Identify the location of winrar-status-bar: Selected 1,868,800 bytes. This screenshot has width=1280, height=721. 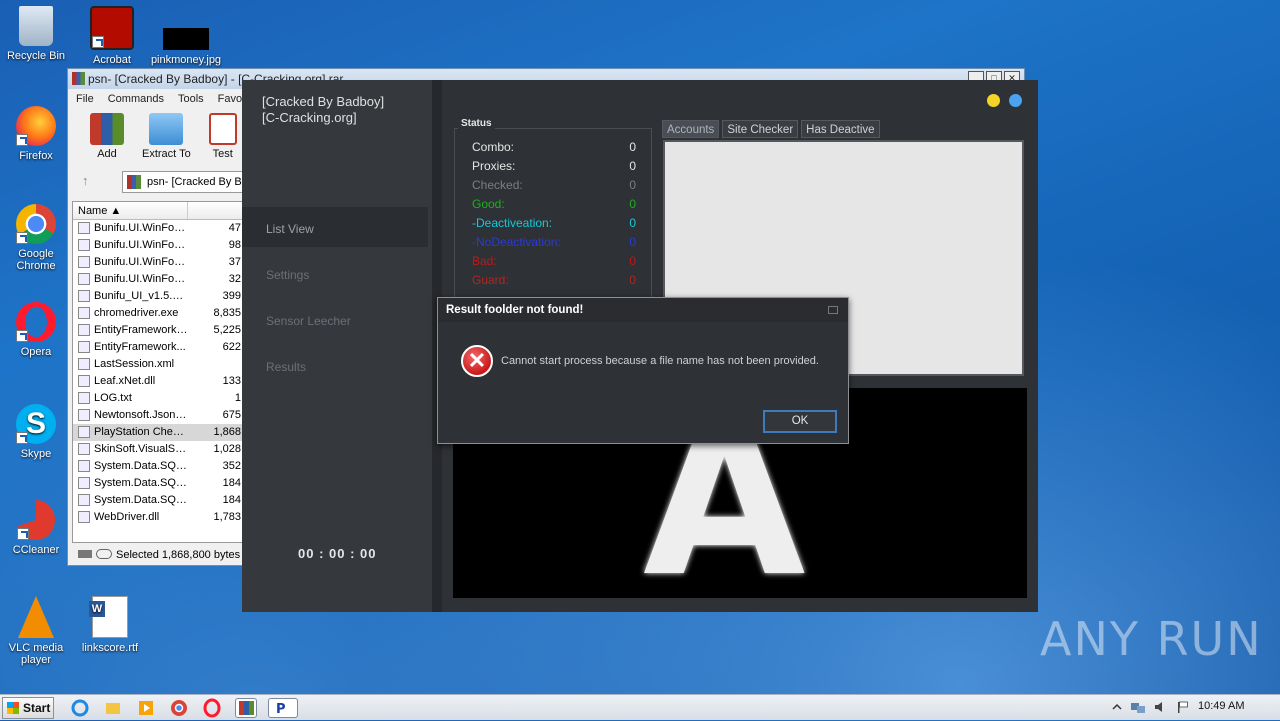
(158, 555).